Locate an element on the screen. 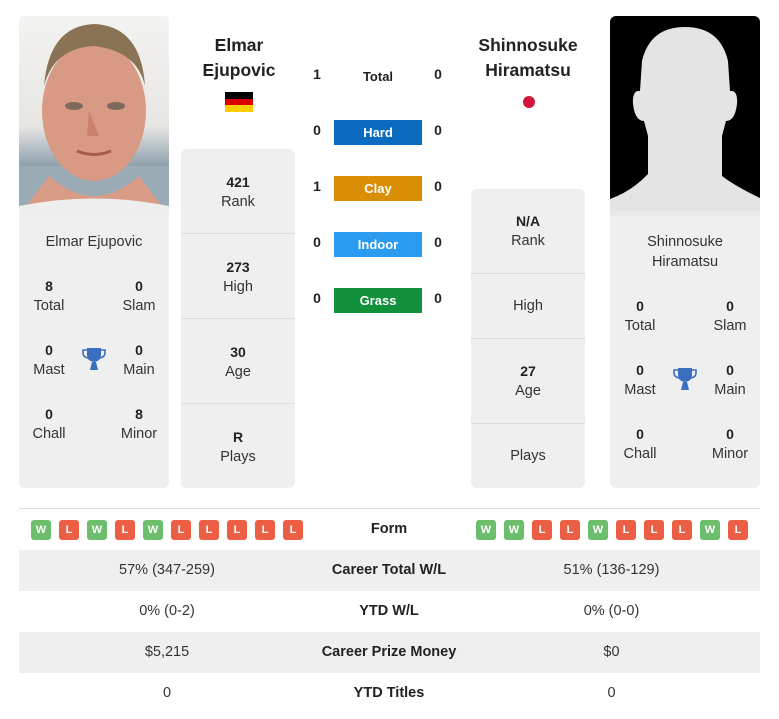 The height and width of the screenshot is (719, 779). player1-titles-main: 0 Main is located at coordinates (139, 360).